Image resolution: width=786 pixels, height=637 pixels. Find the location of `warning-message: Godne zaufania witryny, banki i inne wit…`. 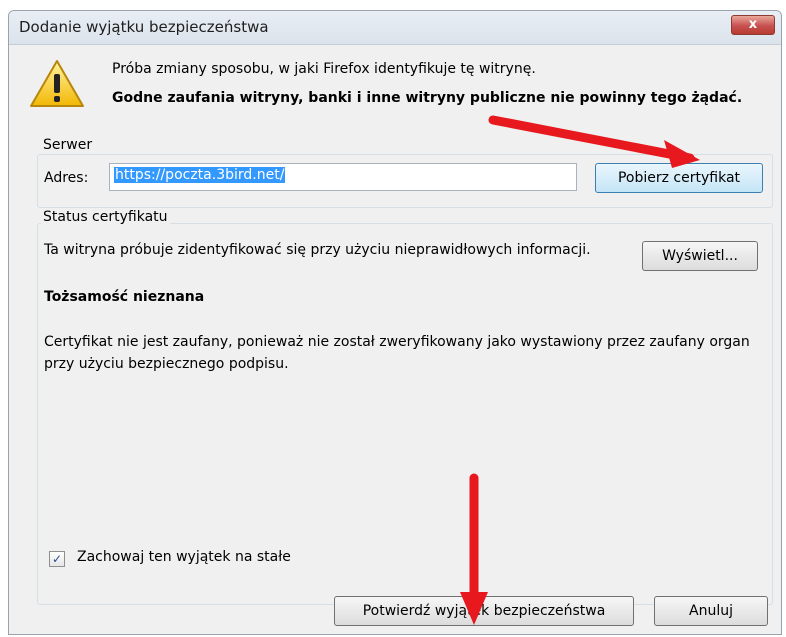

warning-message: Godne zaufania witryny, banki i inne wit… is located at coordinates (427, 98).